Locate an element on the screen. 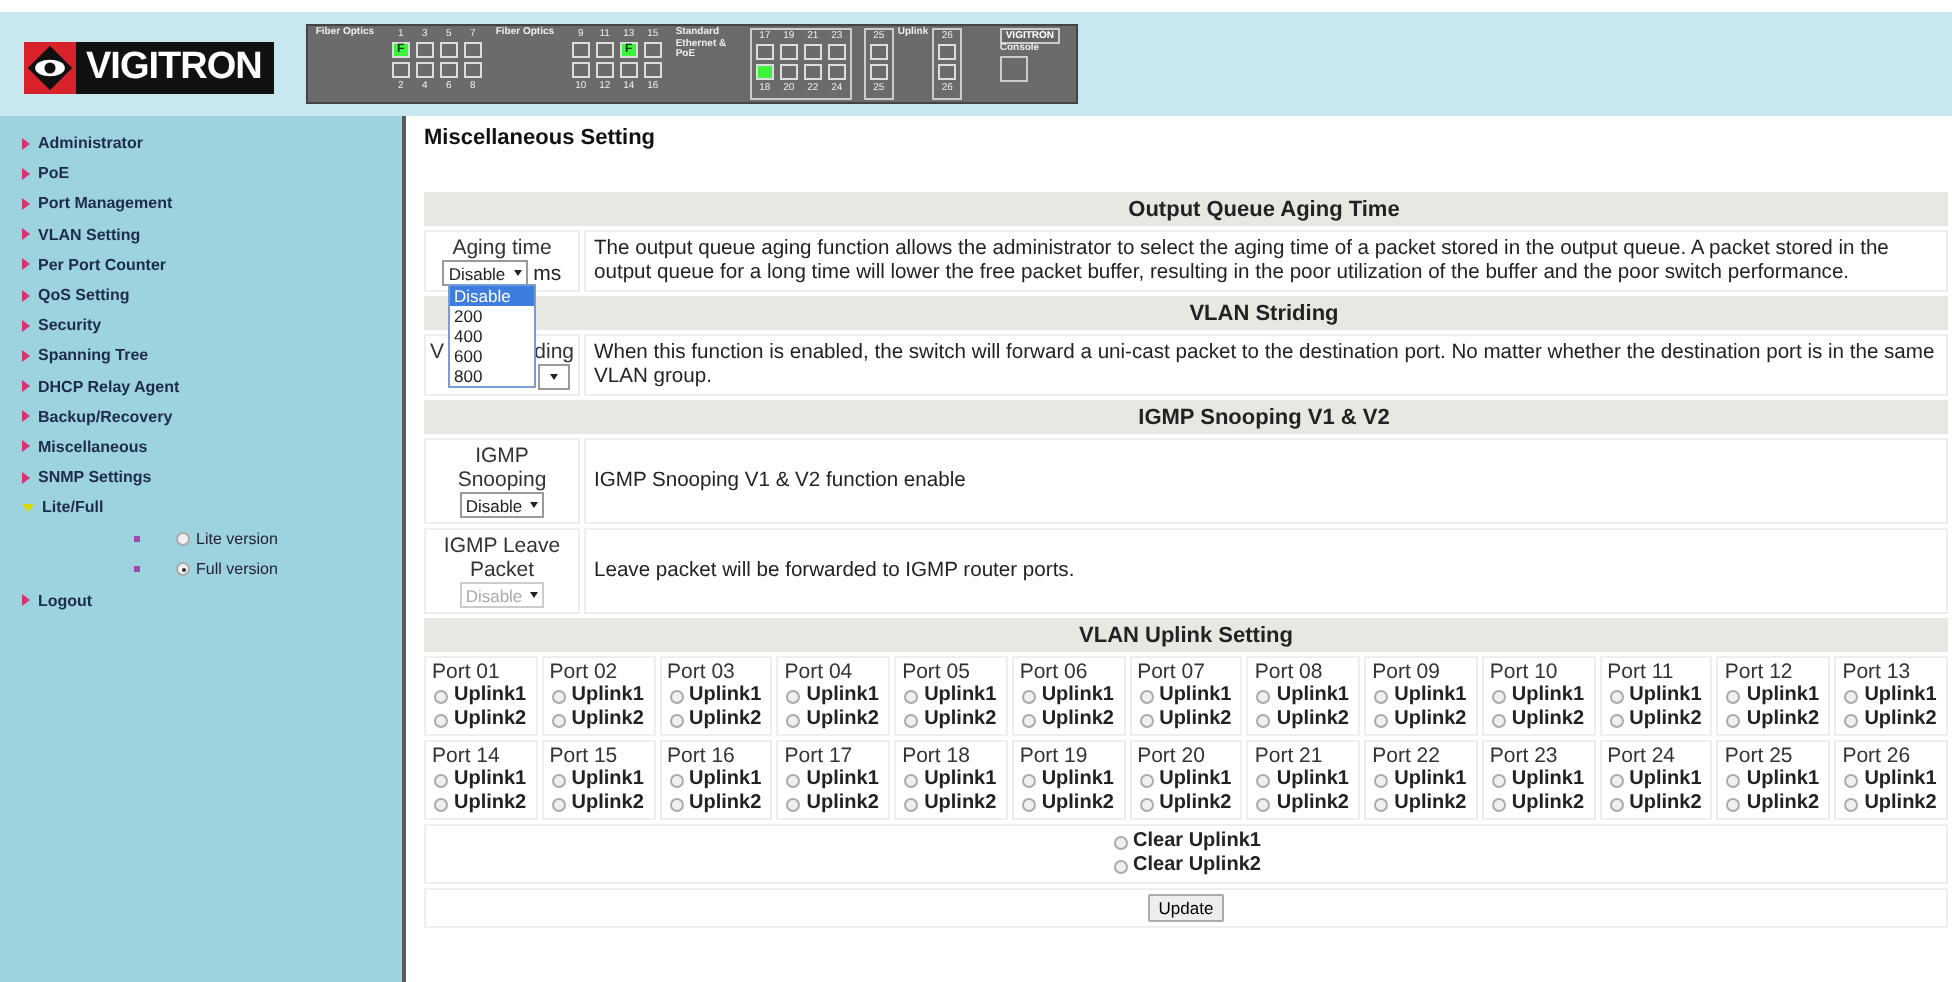 The image size is (1952, 982). sidebar-link: QoS Setting is located at coordinates (84, 295).